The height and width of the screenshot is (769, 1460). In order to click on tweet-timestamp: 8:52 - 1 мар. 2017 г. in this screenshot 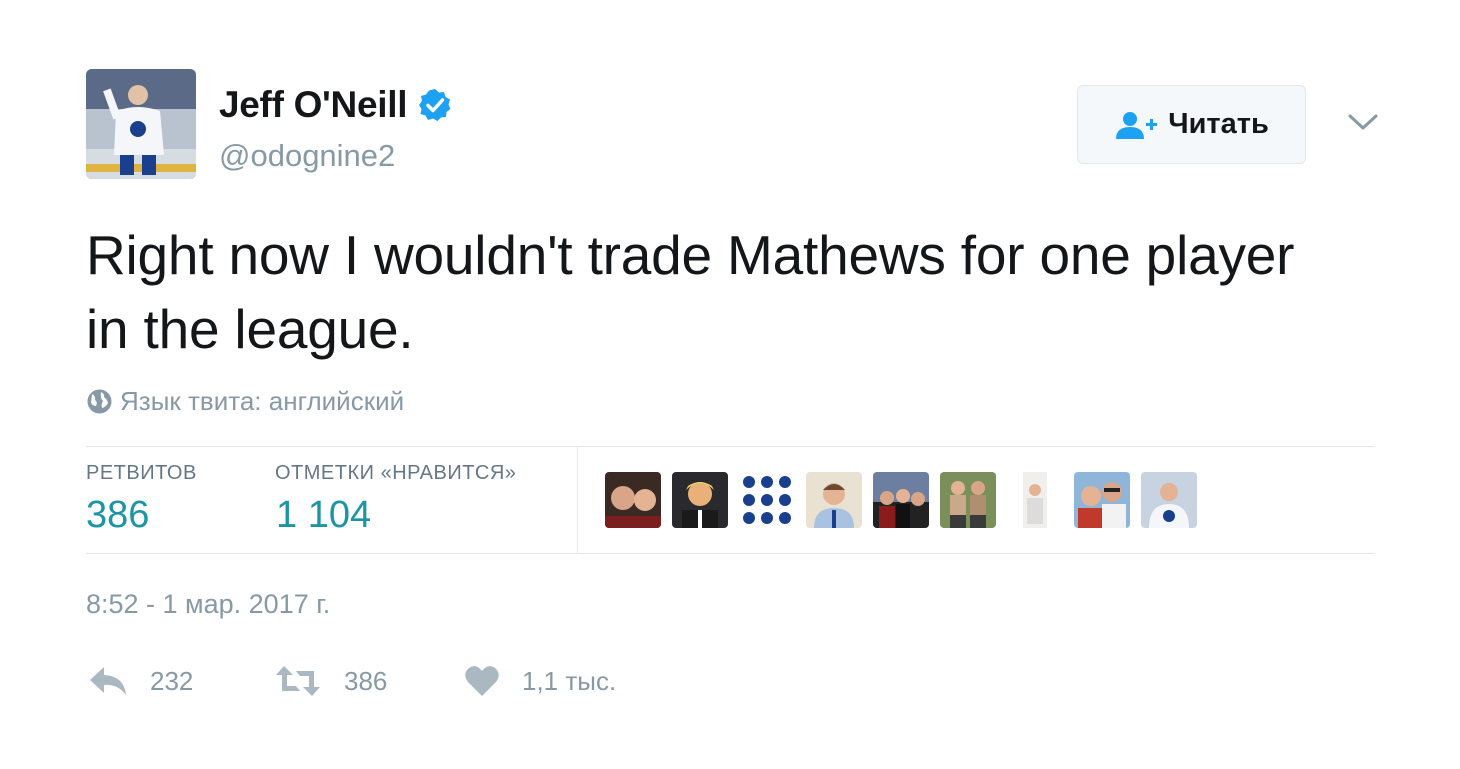, I will do `click(208, 604)`.